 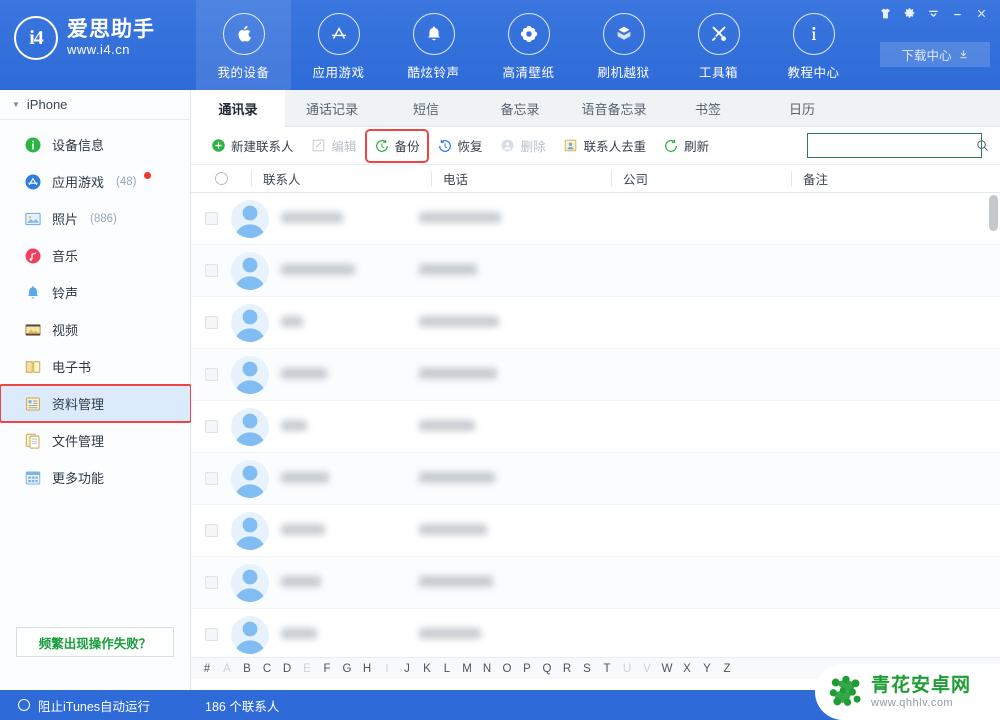 I want to click on alpha-index-t: T, so click(x=607, y=669).